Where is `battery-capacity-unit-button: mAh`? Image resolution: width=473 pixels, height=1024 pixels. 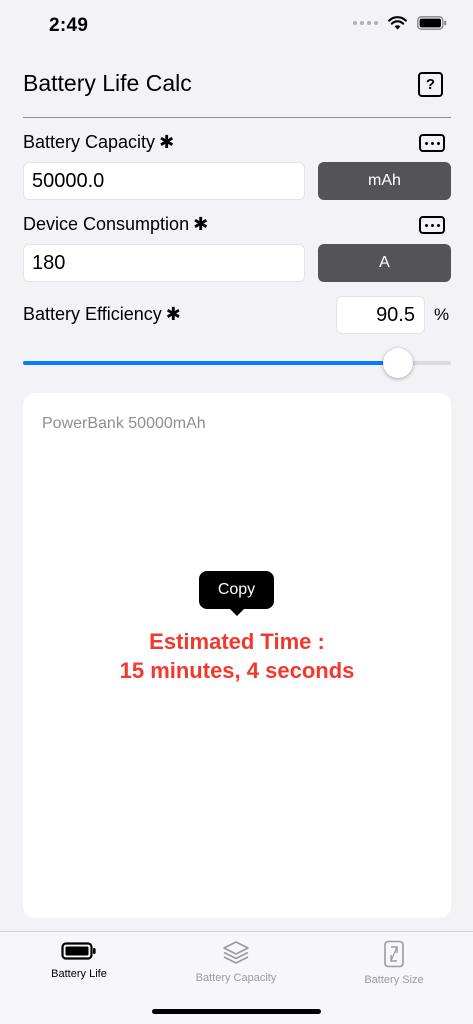
battery-capacity-unit-button: mAh is located at coordinates (384, 181).